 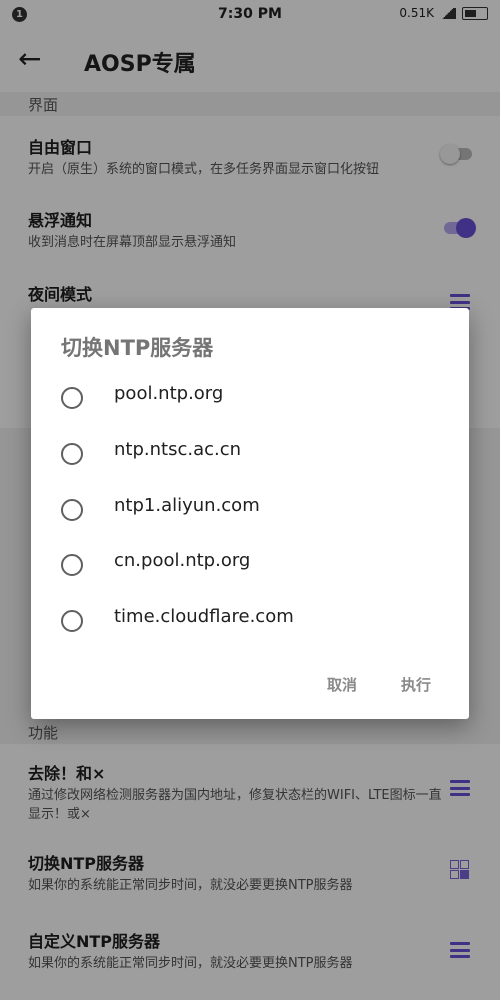 What do you see at coordinates (416, 684) in the screenshot?
I see `execute-button: 执行` at bounding box center [416, 684].